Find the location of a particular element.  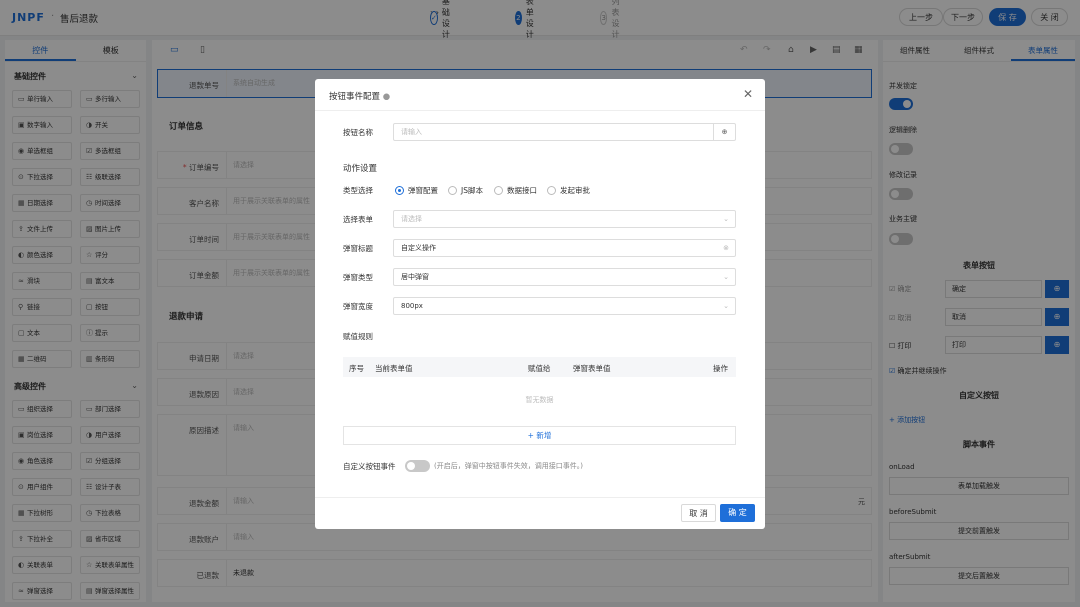

close-icon: ✕ is located at coordinates (748, 94).